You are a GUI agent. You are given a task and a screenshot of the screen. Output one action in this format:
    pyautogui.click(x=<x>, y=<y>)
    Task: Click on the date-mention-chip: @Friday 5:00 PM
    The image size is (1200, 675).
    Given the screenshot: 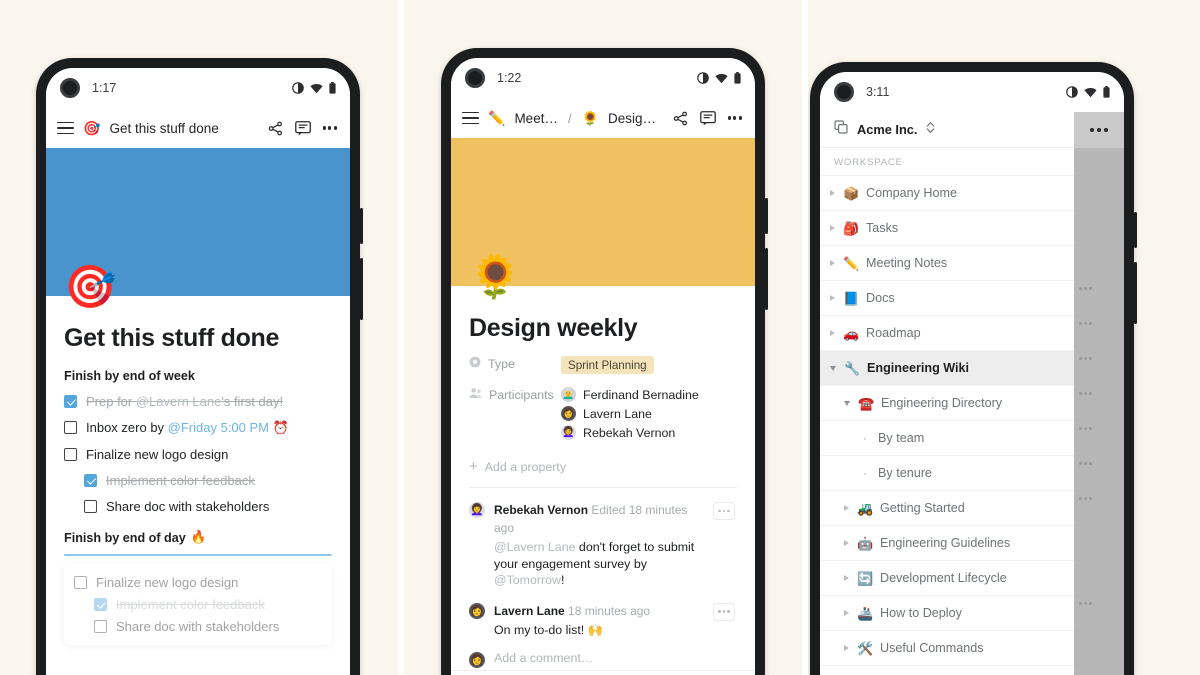 What is the action you would take?
    pyautogui.click(x=218, y=427)
    